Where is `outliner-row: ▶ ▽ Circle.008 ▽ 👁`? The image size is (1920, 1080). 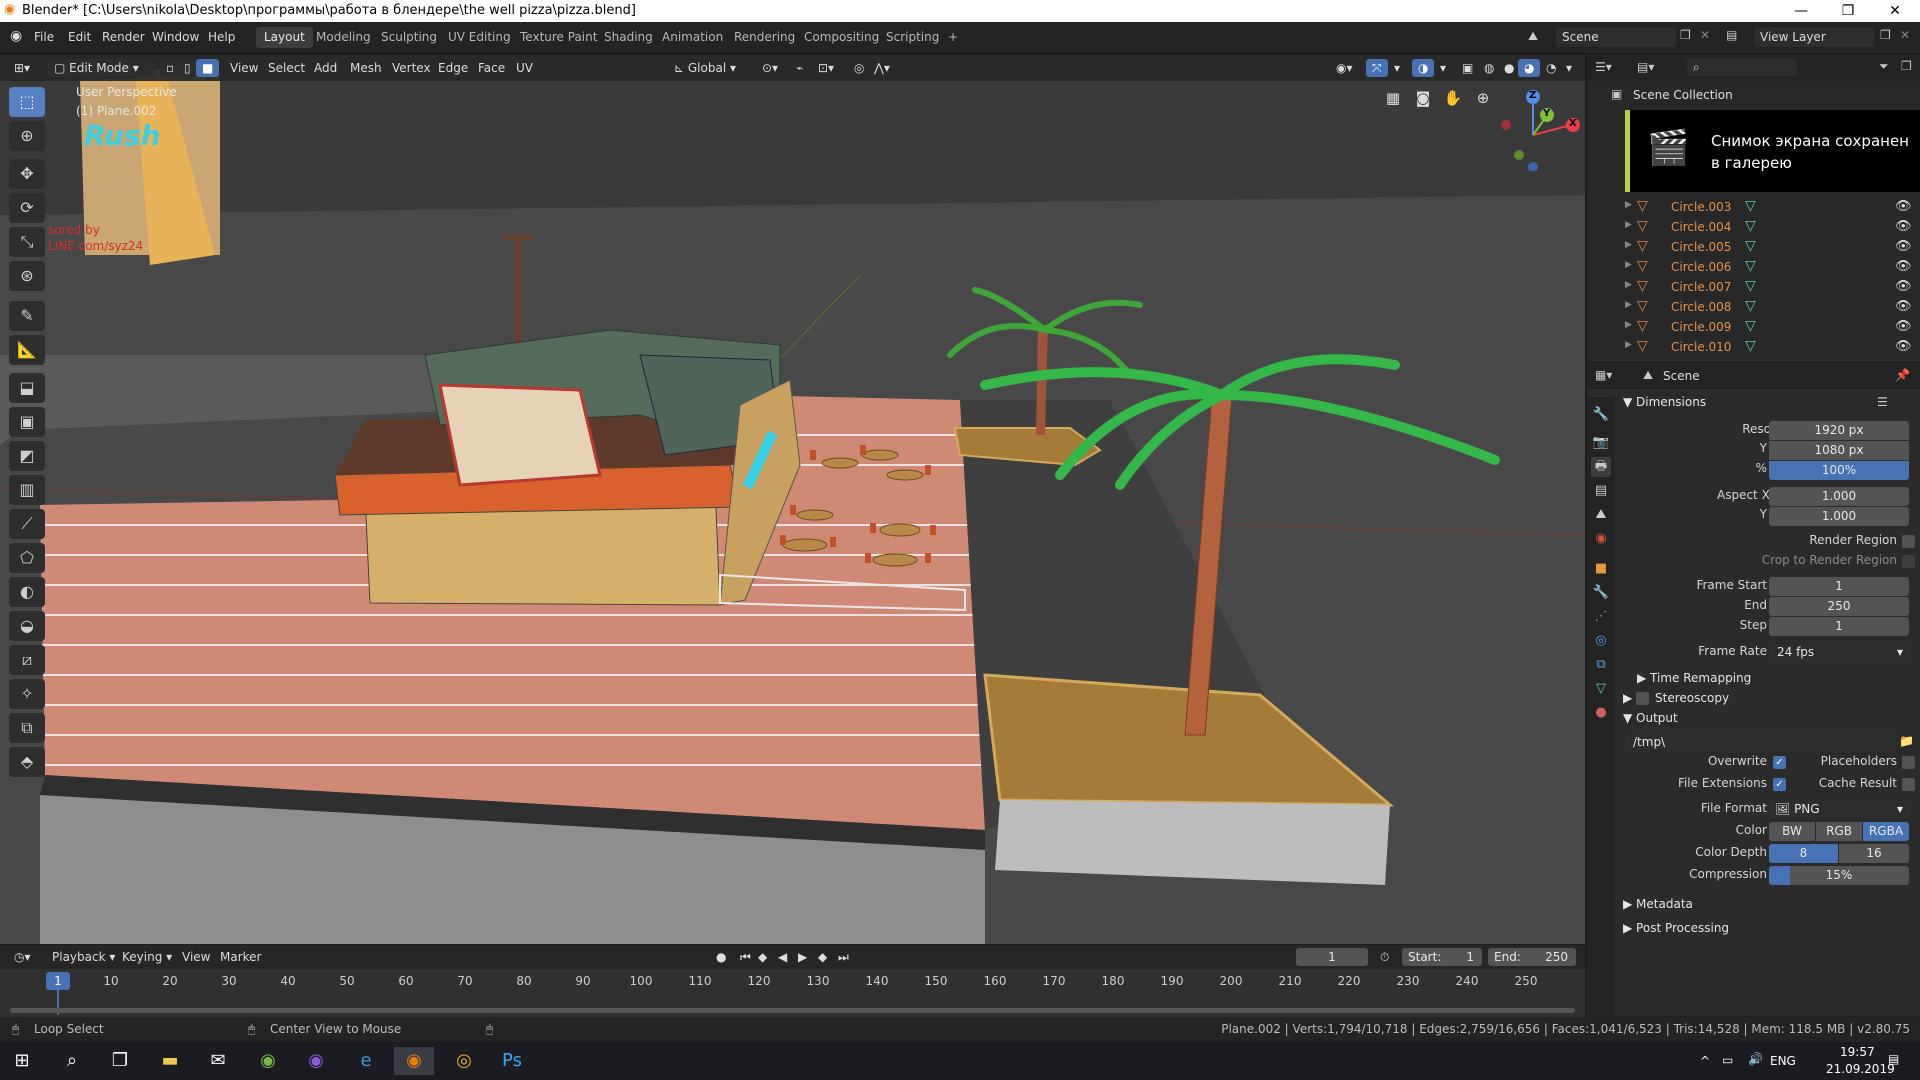
outliner-row: ▶ ▽ Circle.008 ▽ 👁 is located at coordinates (1753, 308).